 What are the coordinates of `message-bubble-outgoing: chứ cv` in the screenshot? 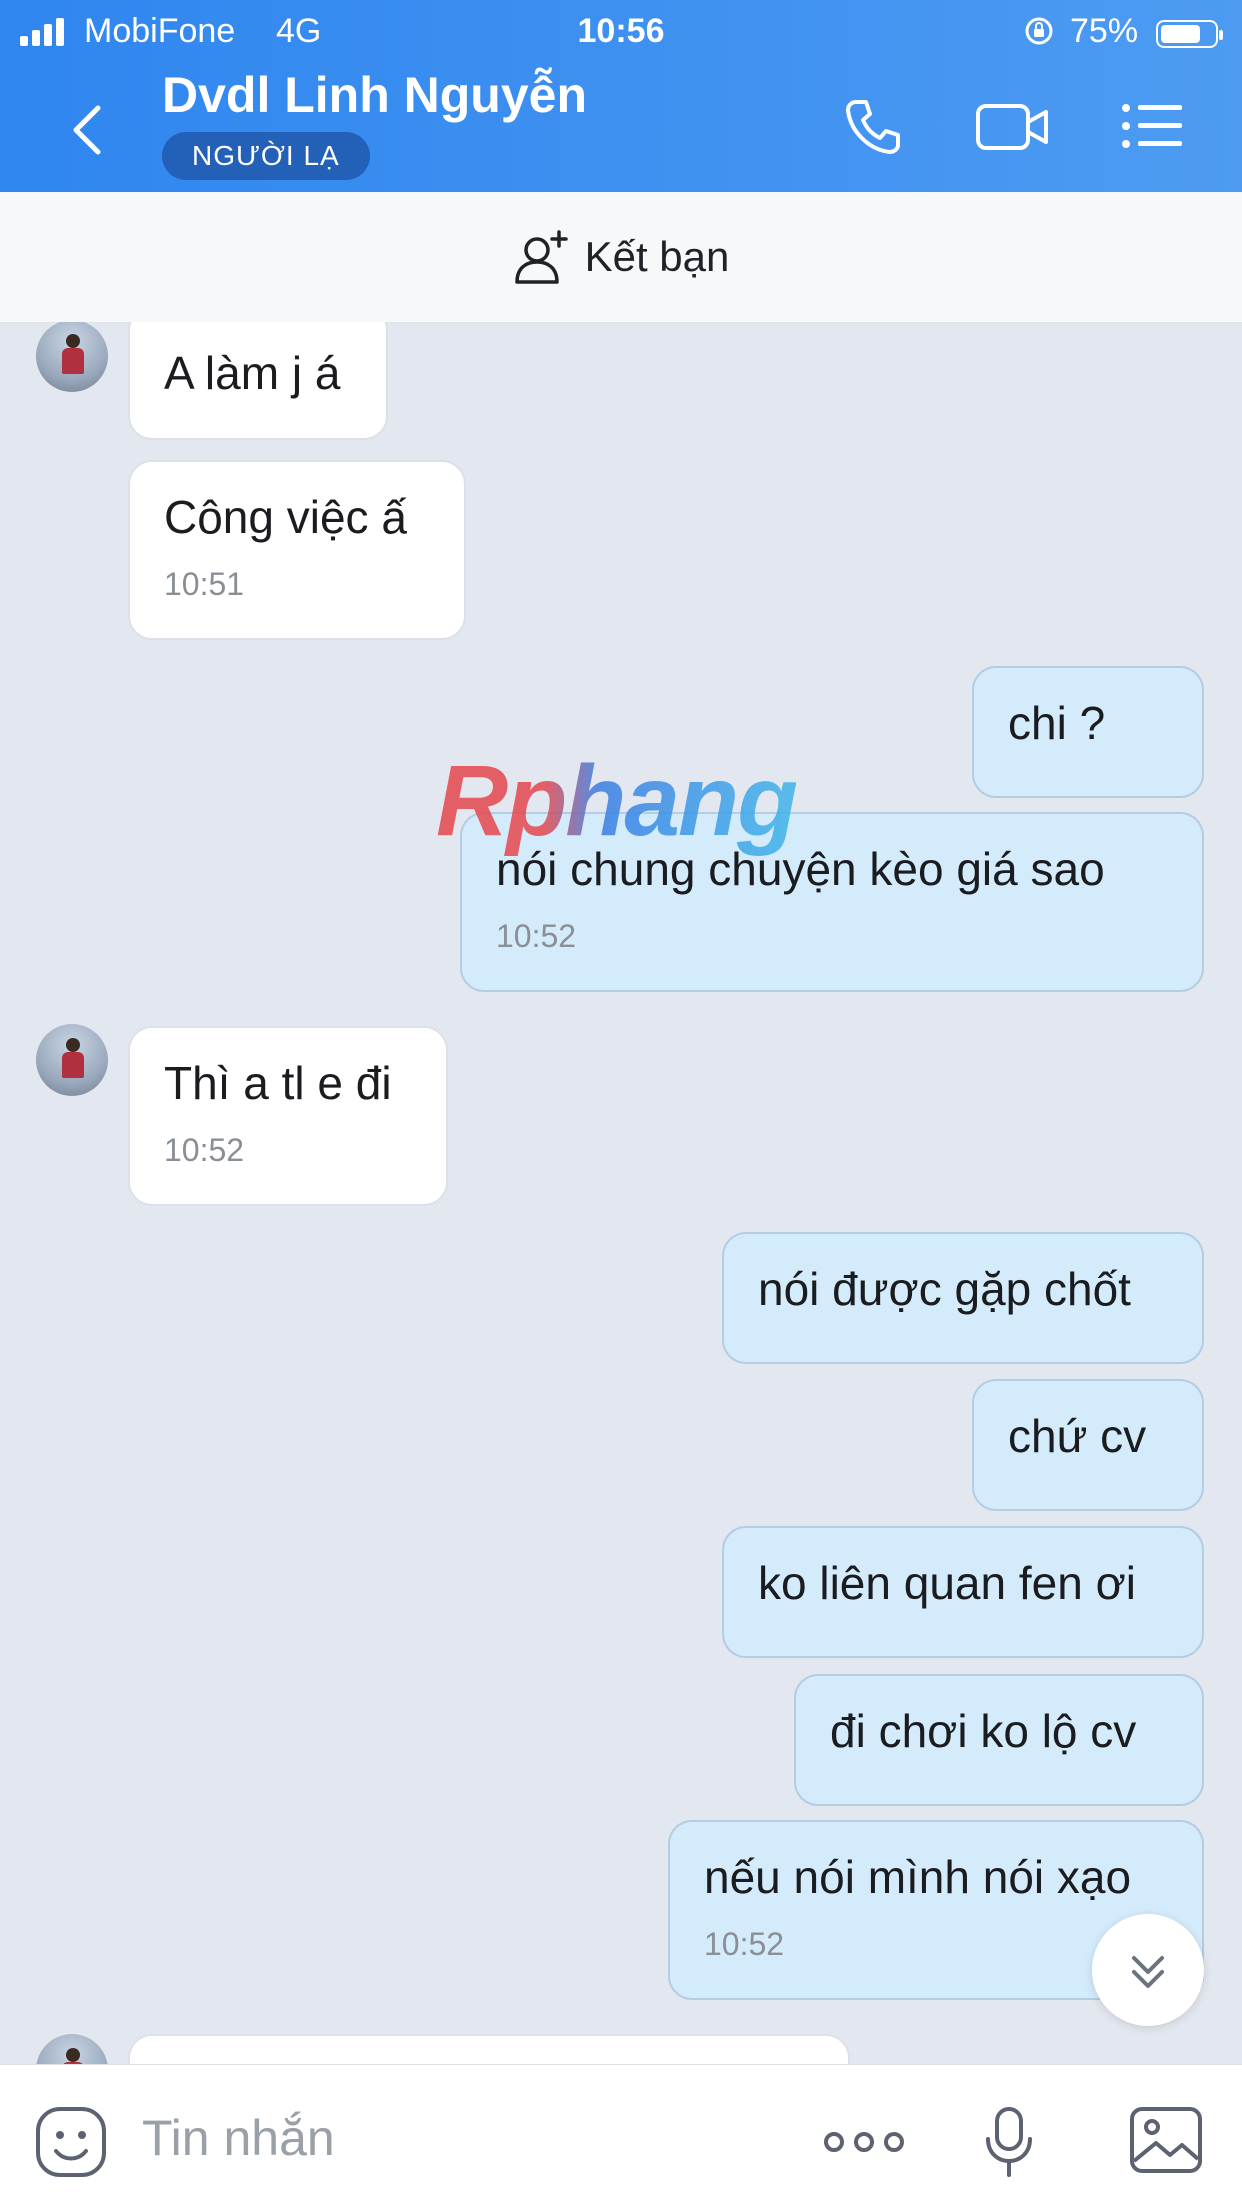 It's located at (1088, 1445).